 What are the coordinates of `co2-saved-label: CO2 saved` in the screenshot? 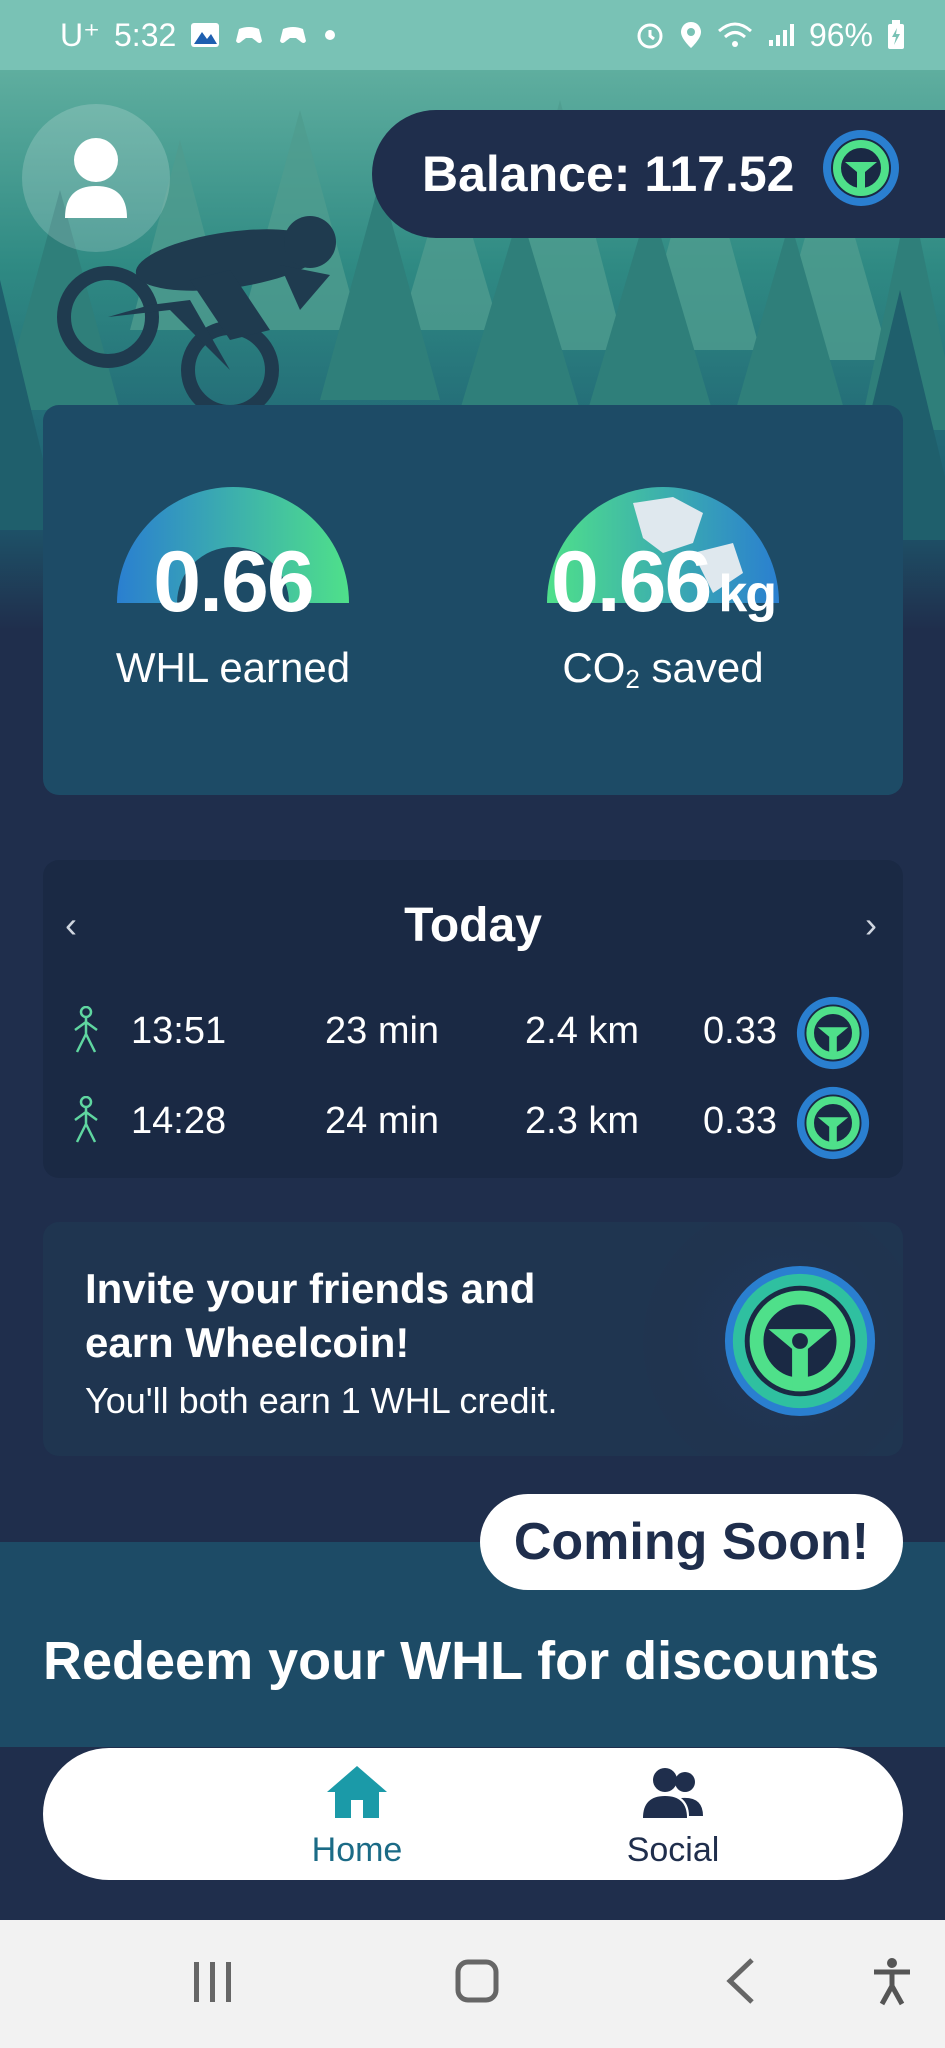 It's located at (663, 669).